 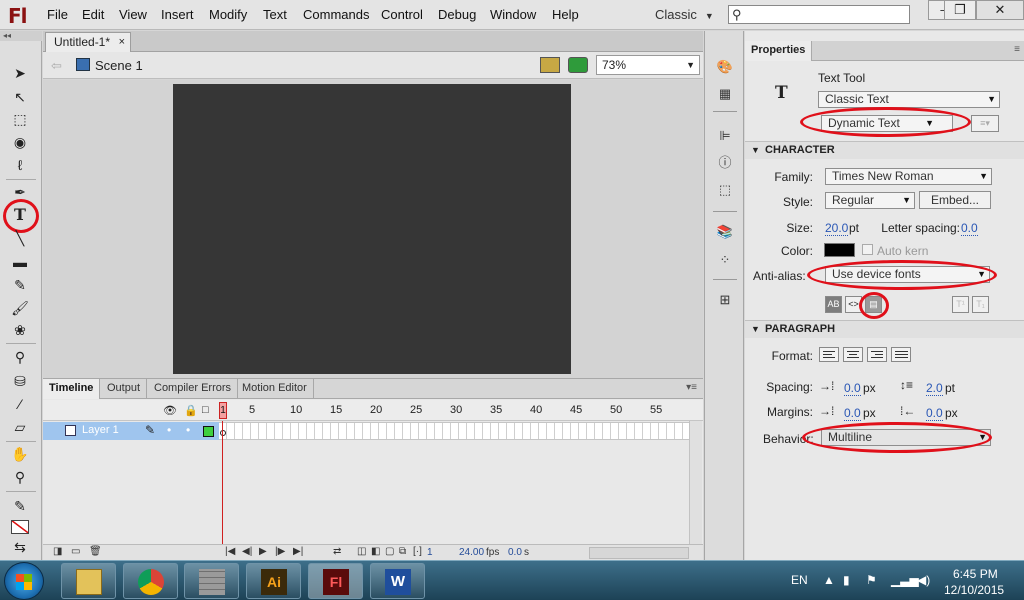 What do you see at coordinates (131, 431) in the screenshot?
I see `layer-row: Layer 1 ✎ • •` at bounding box center [131, 431].